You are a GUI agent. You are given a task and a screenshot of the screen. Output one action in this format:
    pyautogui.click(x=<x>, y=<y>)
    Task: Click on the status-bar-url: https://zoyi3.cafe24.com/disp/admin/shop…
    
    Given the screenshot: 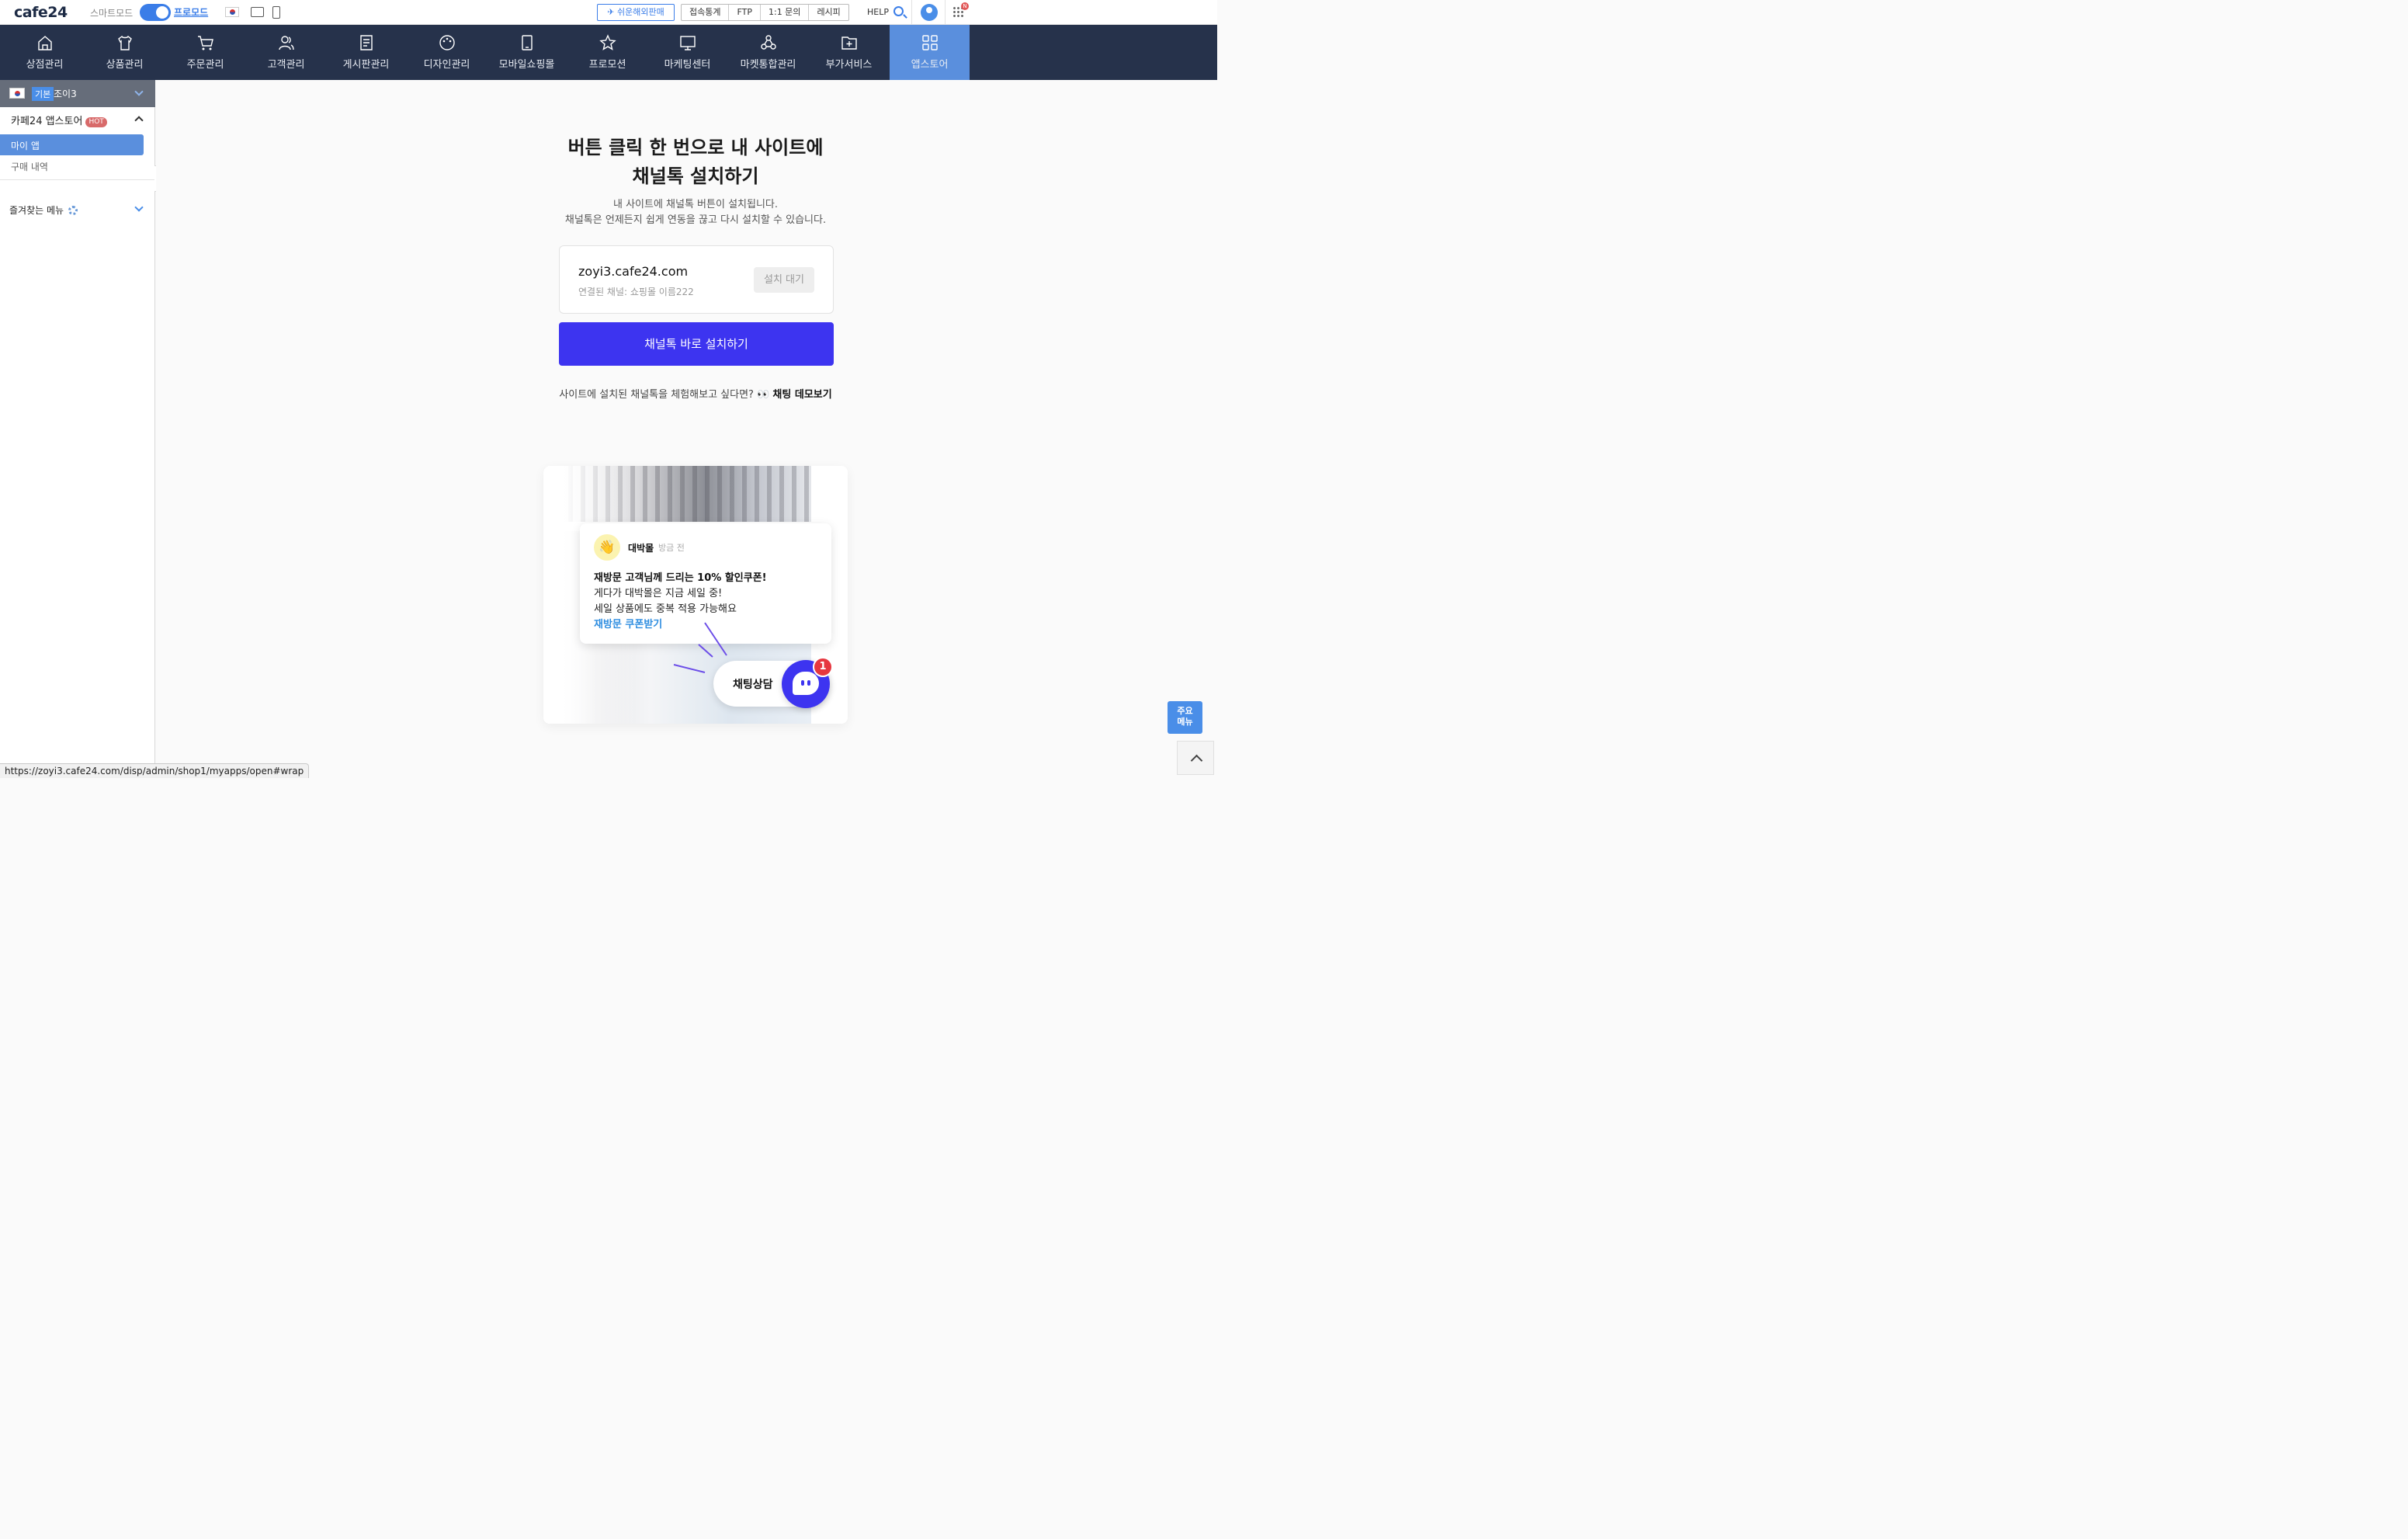 What is the action you would take?
    pyautogui.click(x=155, y=770)
    